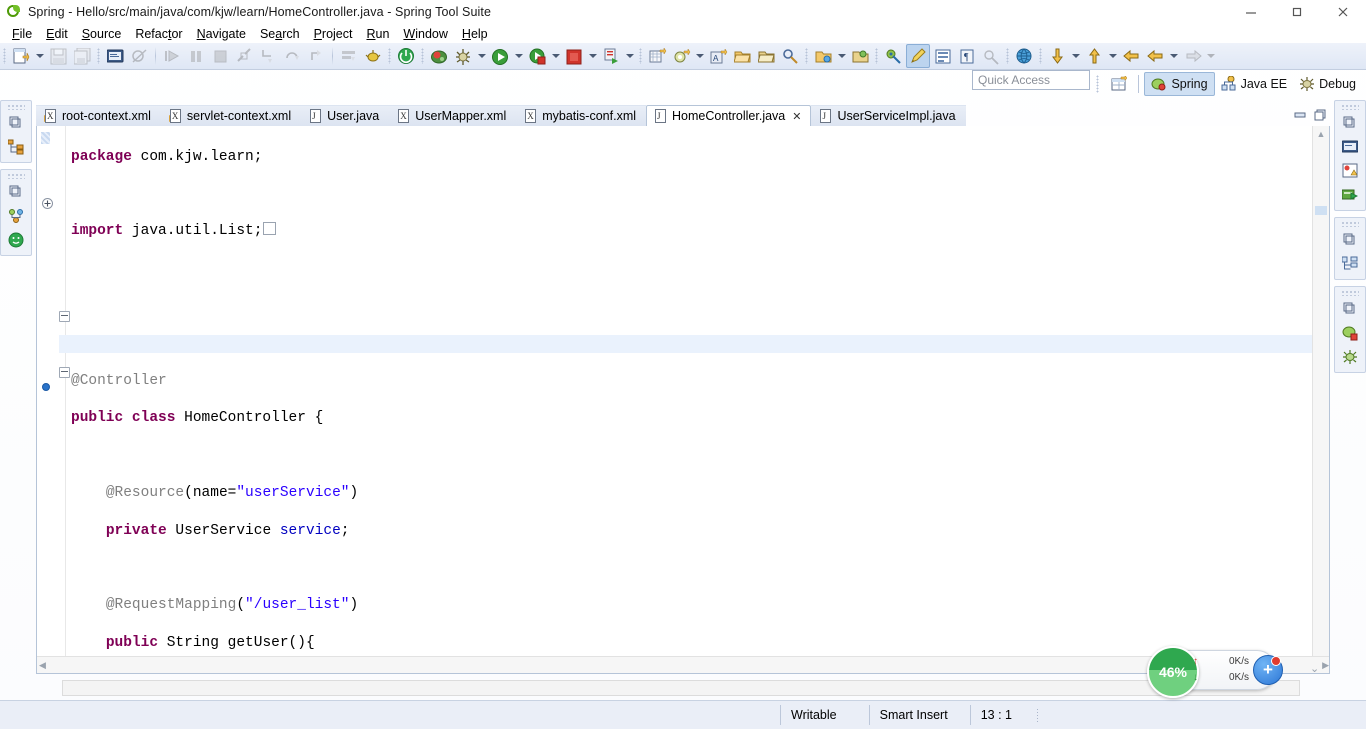 The width and height of the screenshot is (1366, 729). I want to click on network-speed-widget: 46% ↑ ↓ 0K/s 0K/s +, so click(1215, 672).